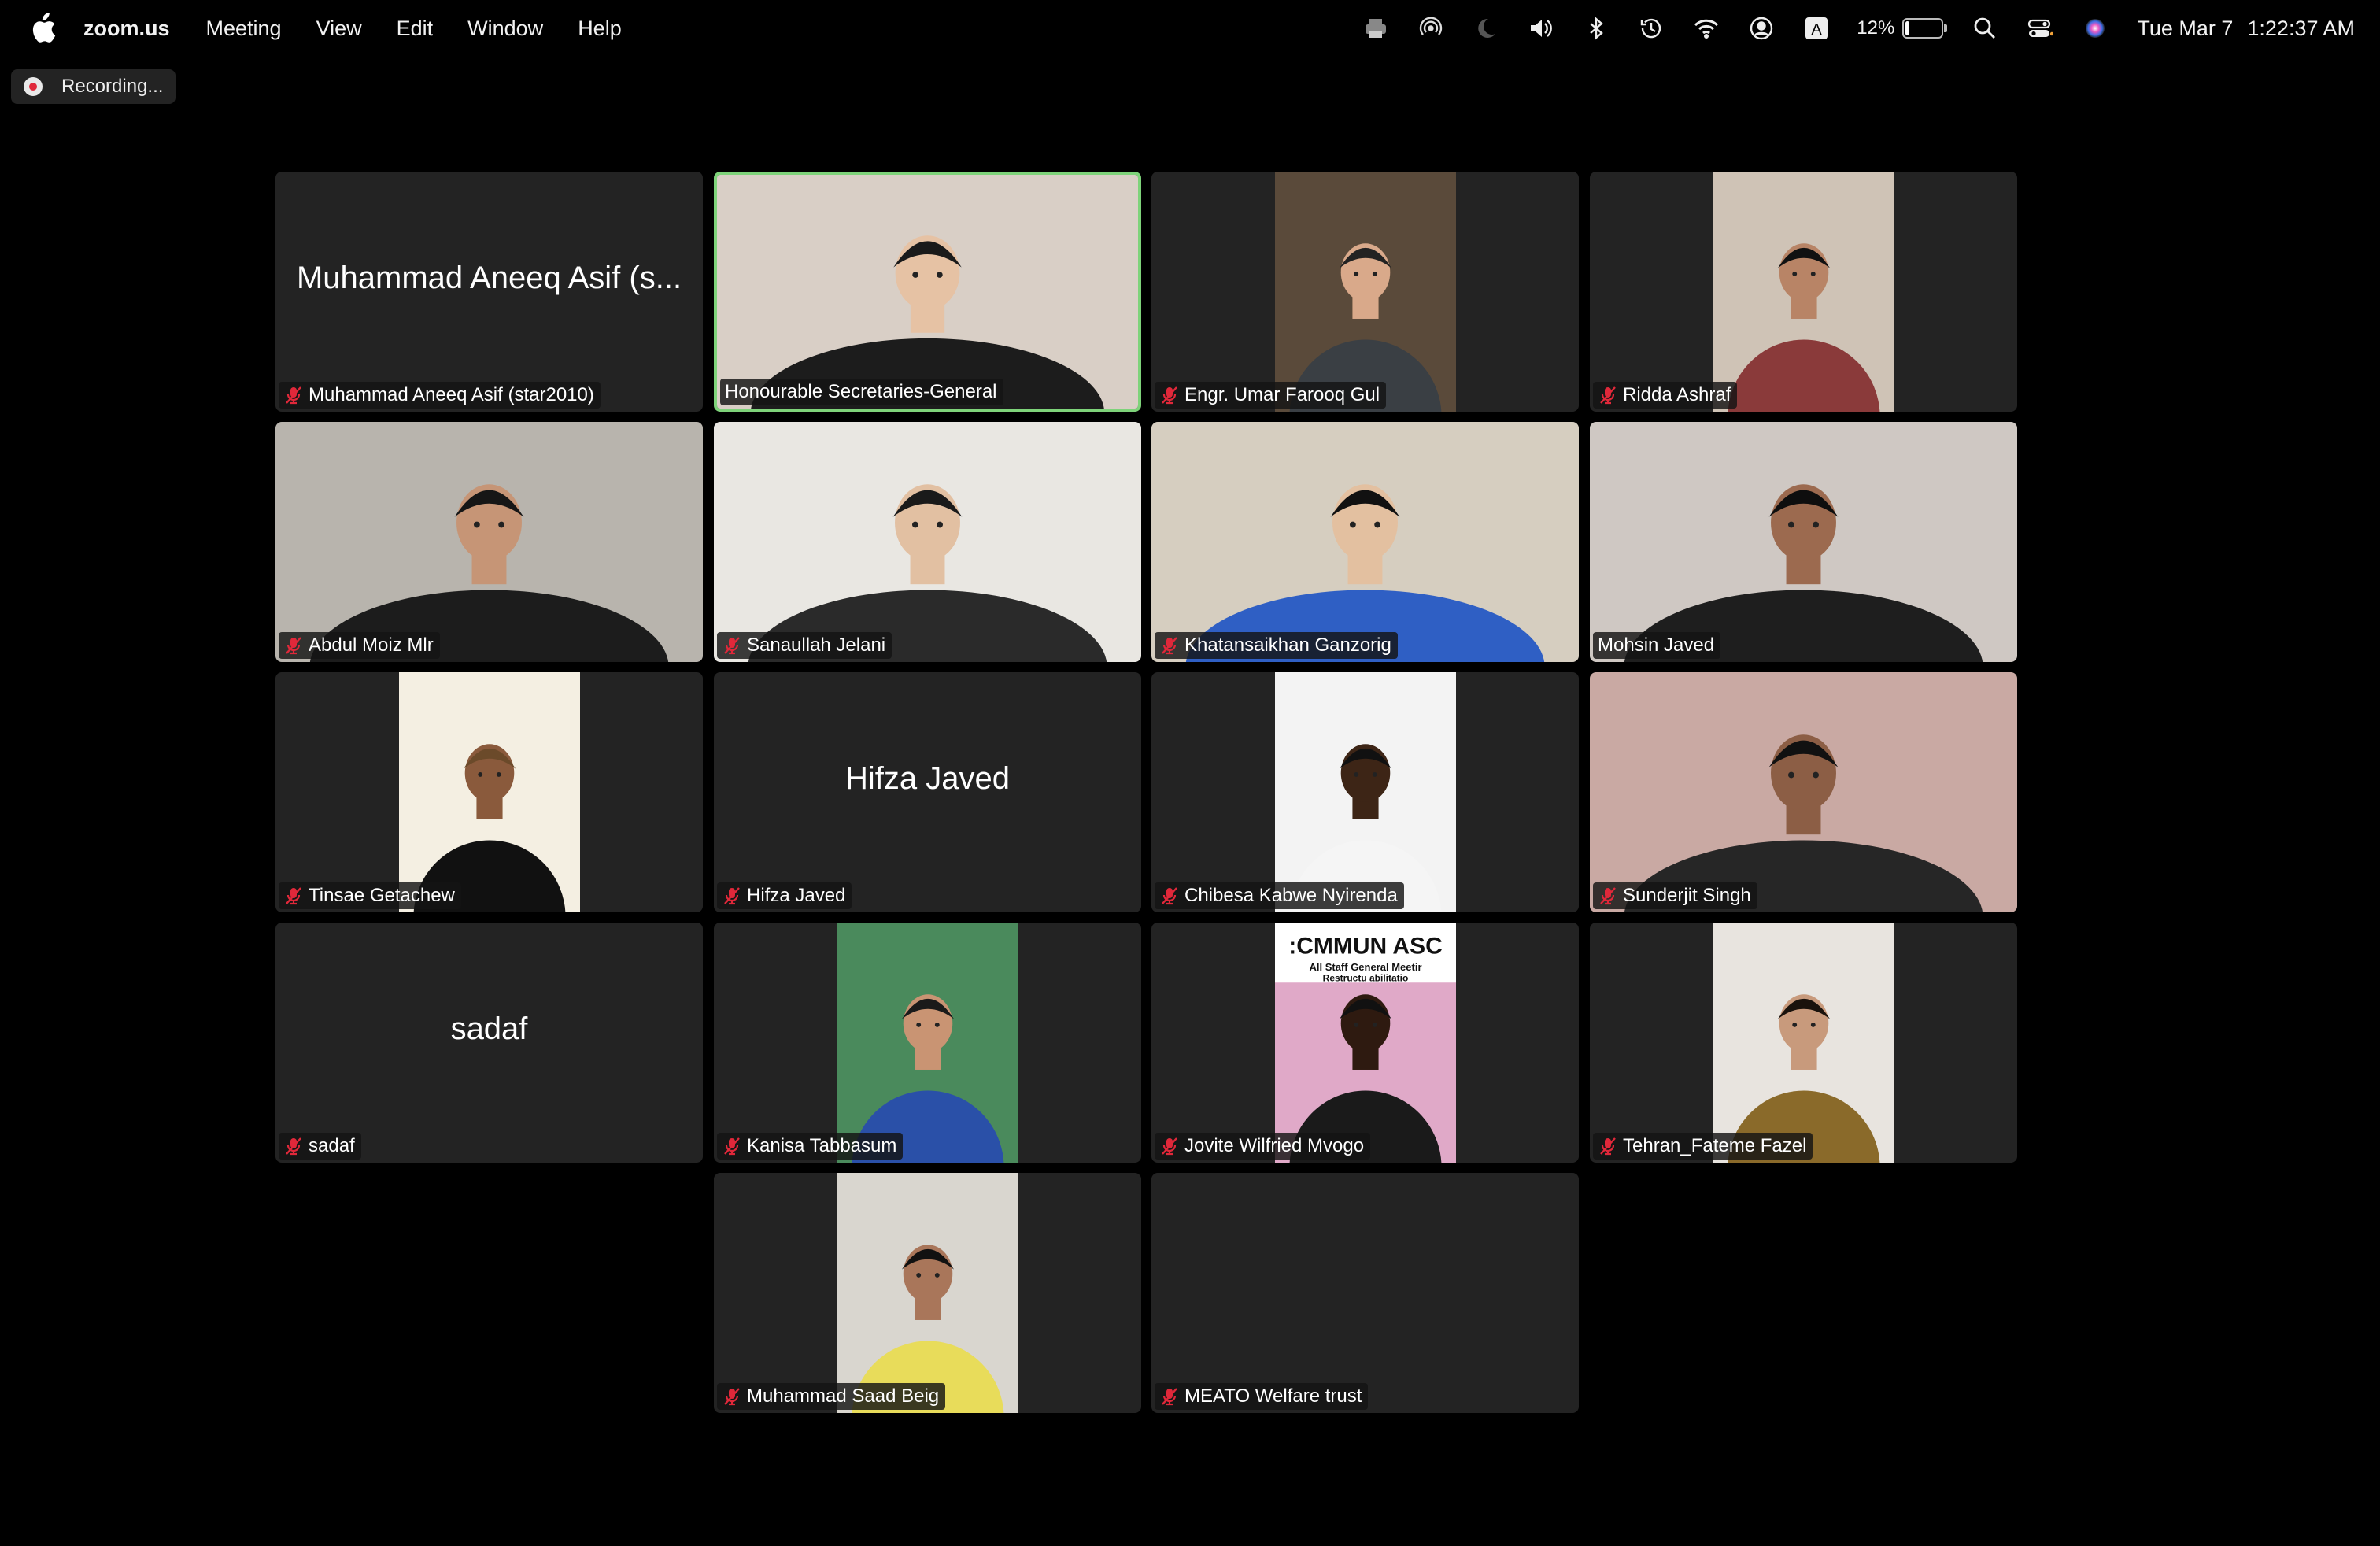 This screenshot has width=2380, height=1546. What do you see at coordinates (2040, 28) in the screenshot?
I see `control-center-icon` at bounding box center [2040, 28].